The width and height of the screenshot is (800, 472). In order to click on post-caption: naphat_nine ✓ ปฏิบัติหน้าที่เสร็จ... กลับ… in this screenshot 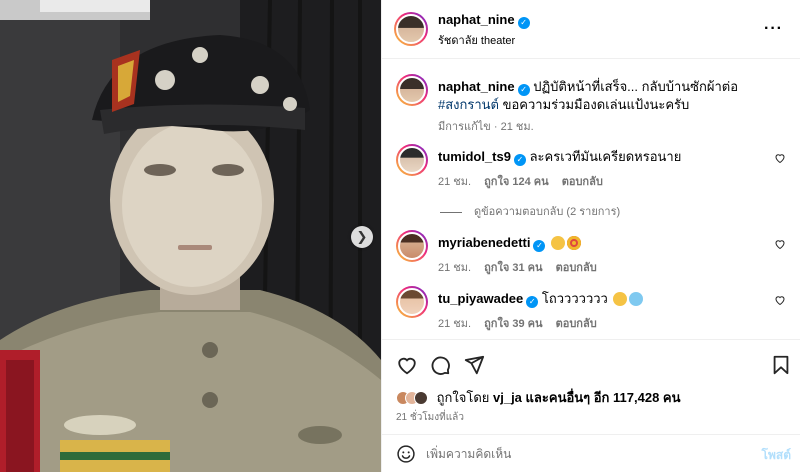, I will do `click(596, 104)`.